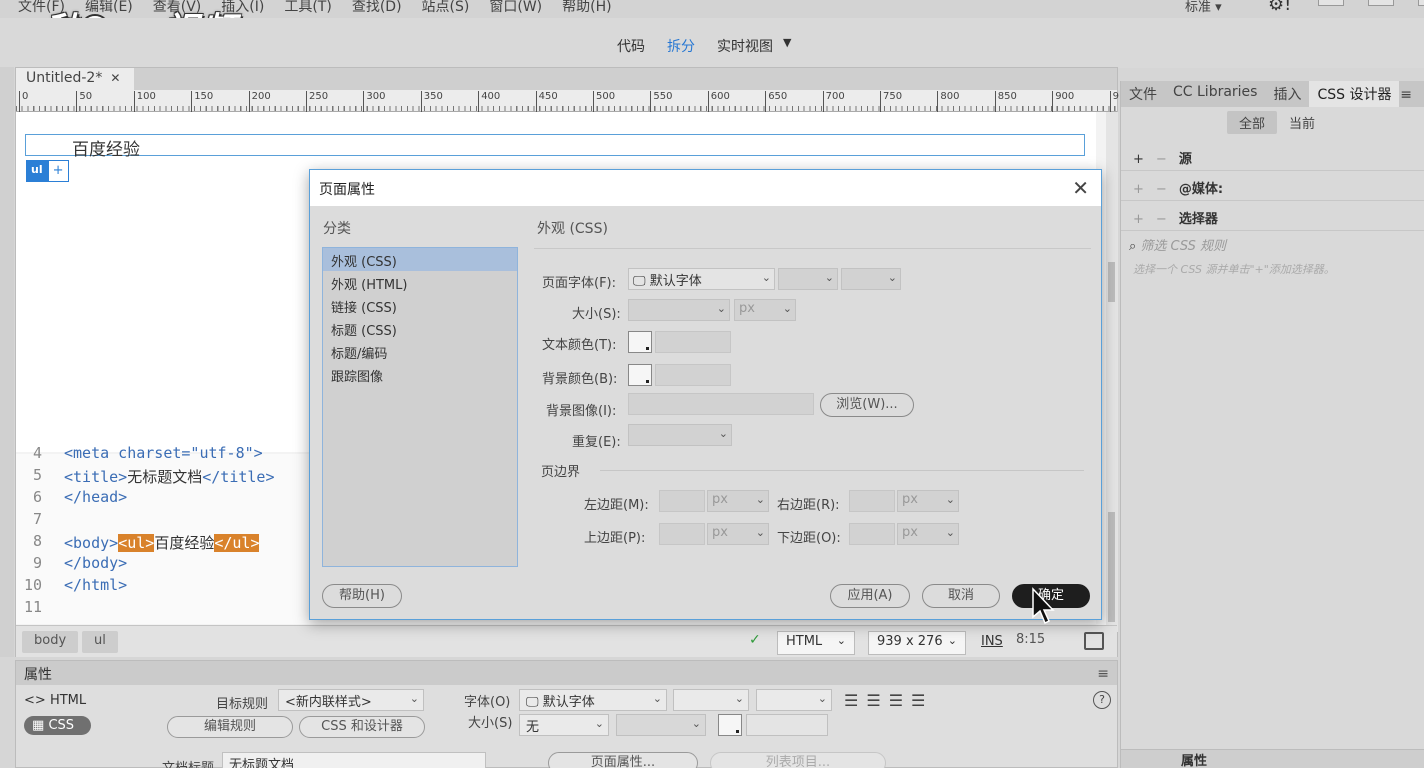  I want to click on view-split-button: 拆分, so click(681, 46).